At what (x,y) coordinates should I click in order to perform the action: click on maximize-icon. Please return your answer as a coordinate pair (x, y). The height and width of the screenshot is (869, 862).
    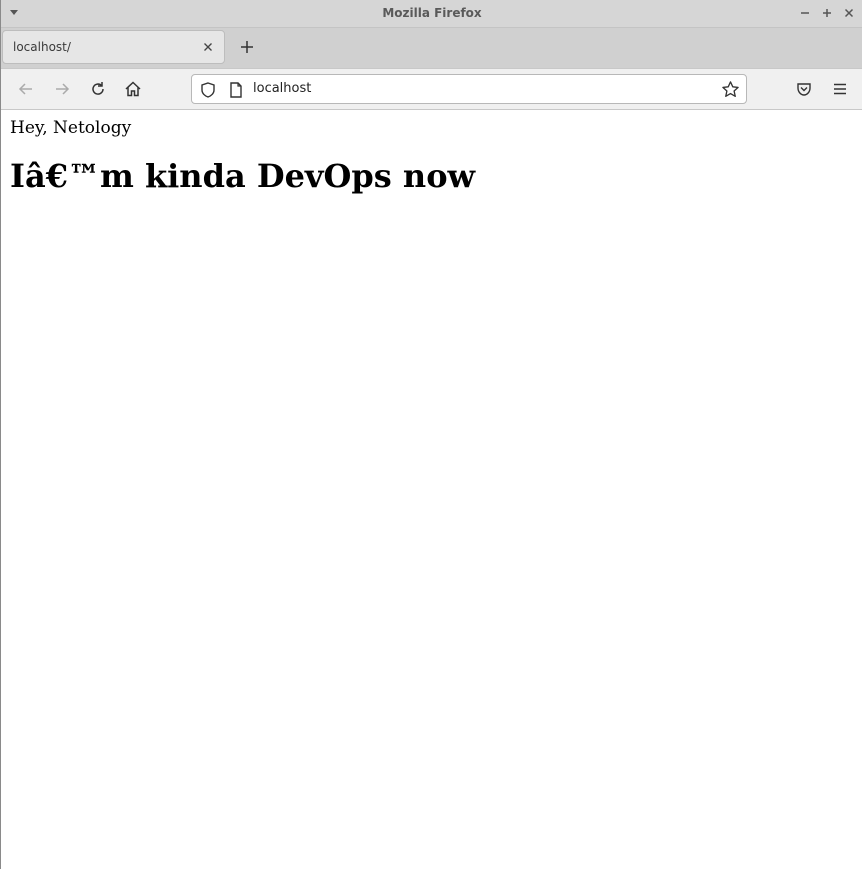
    Looking at the image, I should click on (827, 13).